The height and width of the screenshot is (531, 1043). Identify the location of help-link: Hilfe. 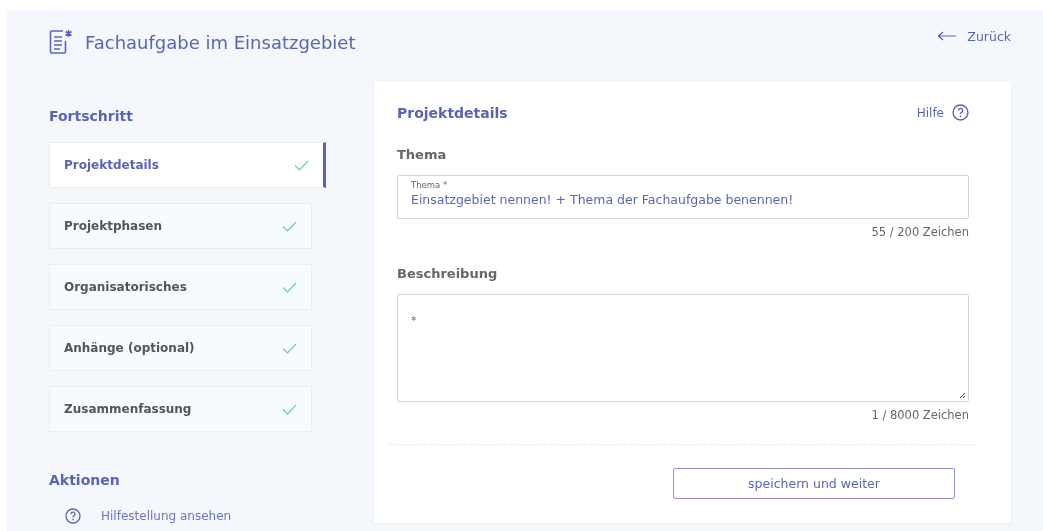
(942, 112).